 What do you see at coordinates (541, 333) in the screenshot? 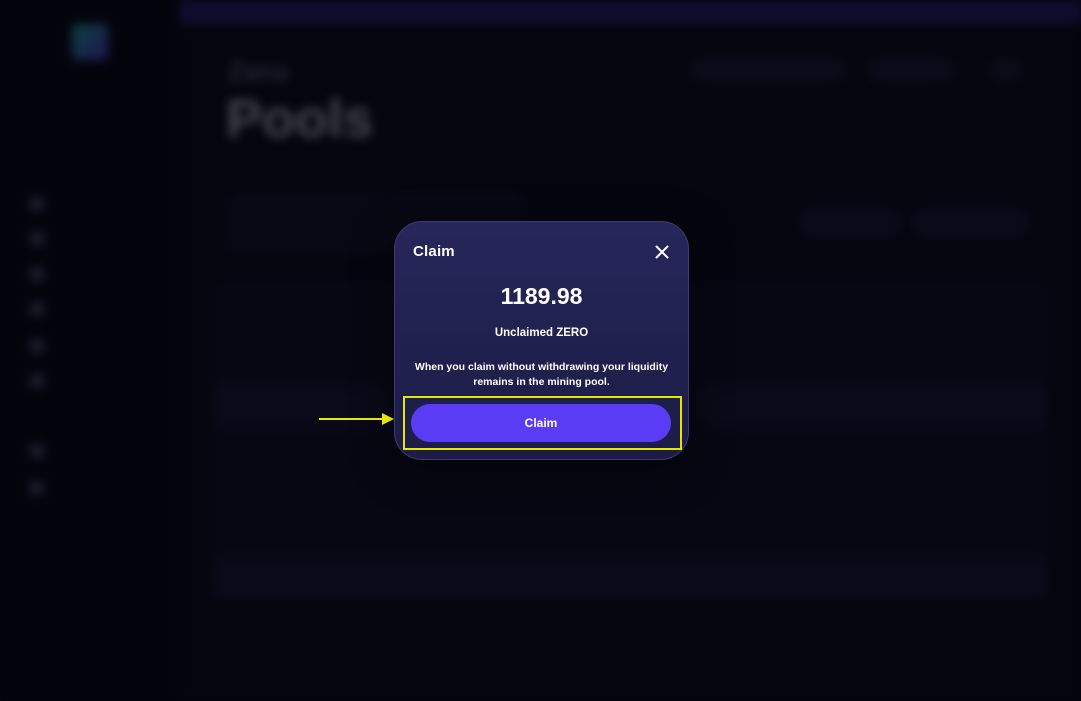
I see `unclaimed-label: Unclaimed ZERO` at bounding box center [541, 333].